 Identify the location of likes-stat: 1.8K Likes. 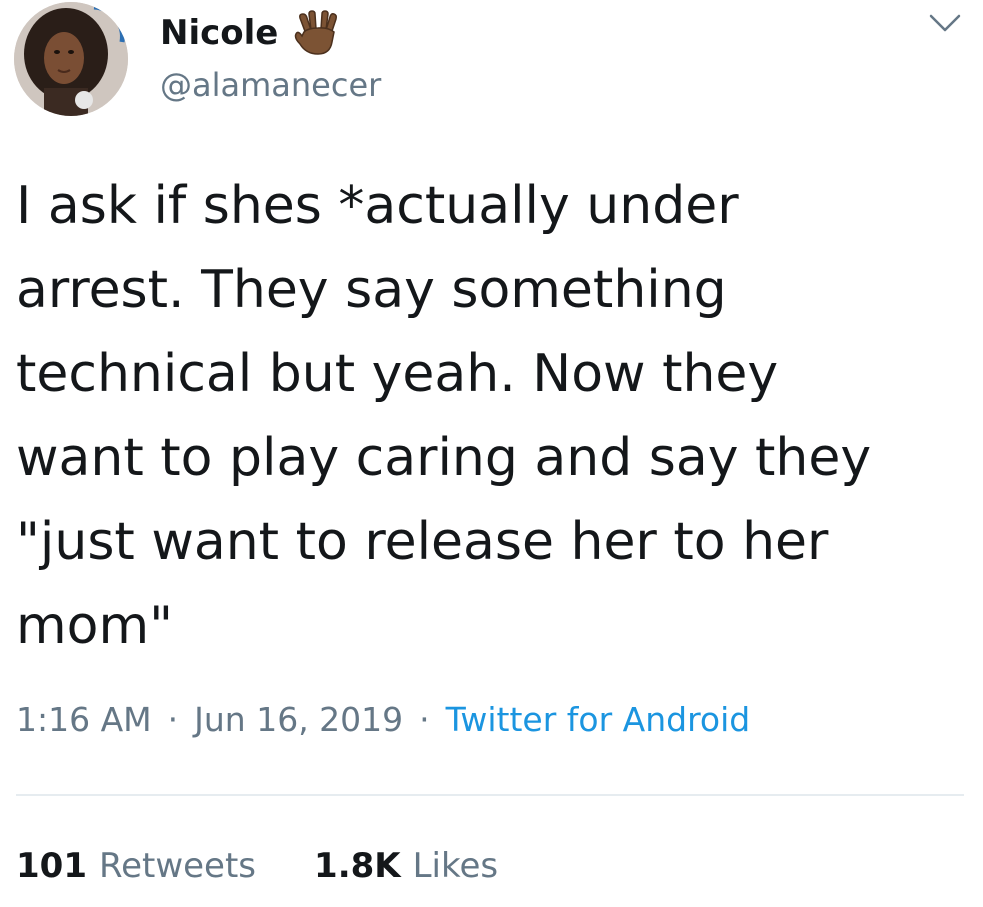
(406, 866).